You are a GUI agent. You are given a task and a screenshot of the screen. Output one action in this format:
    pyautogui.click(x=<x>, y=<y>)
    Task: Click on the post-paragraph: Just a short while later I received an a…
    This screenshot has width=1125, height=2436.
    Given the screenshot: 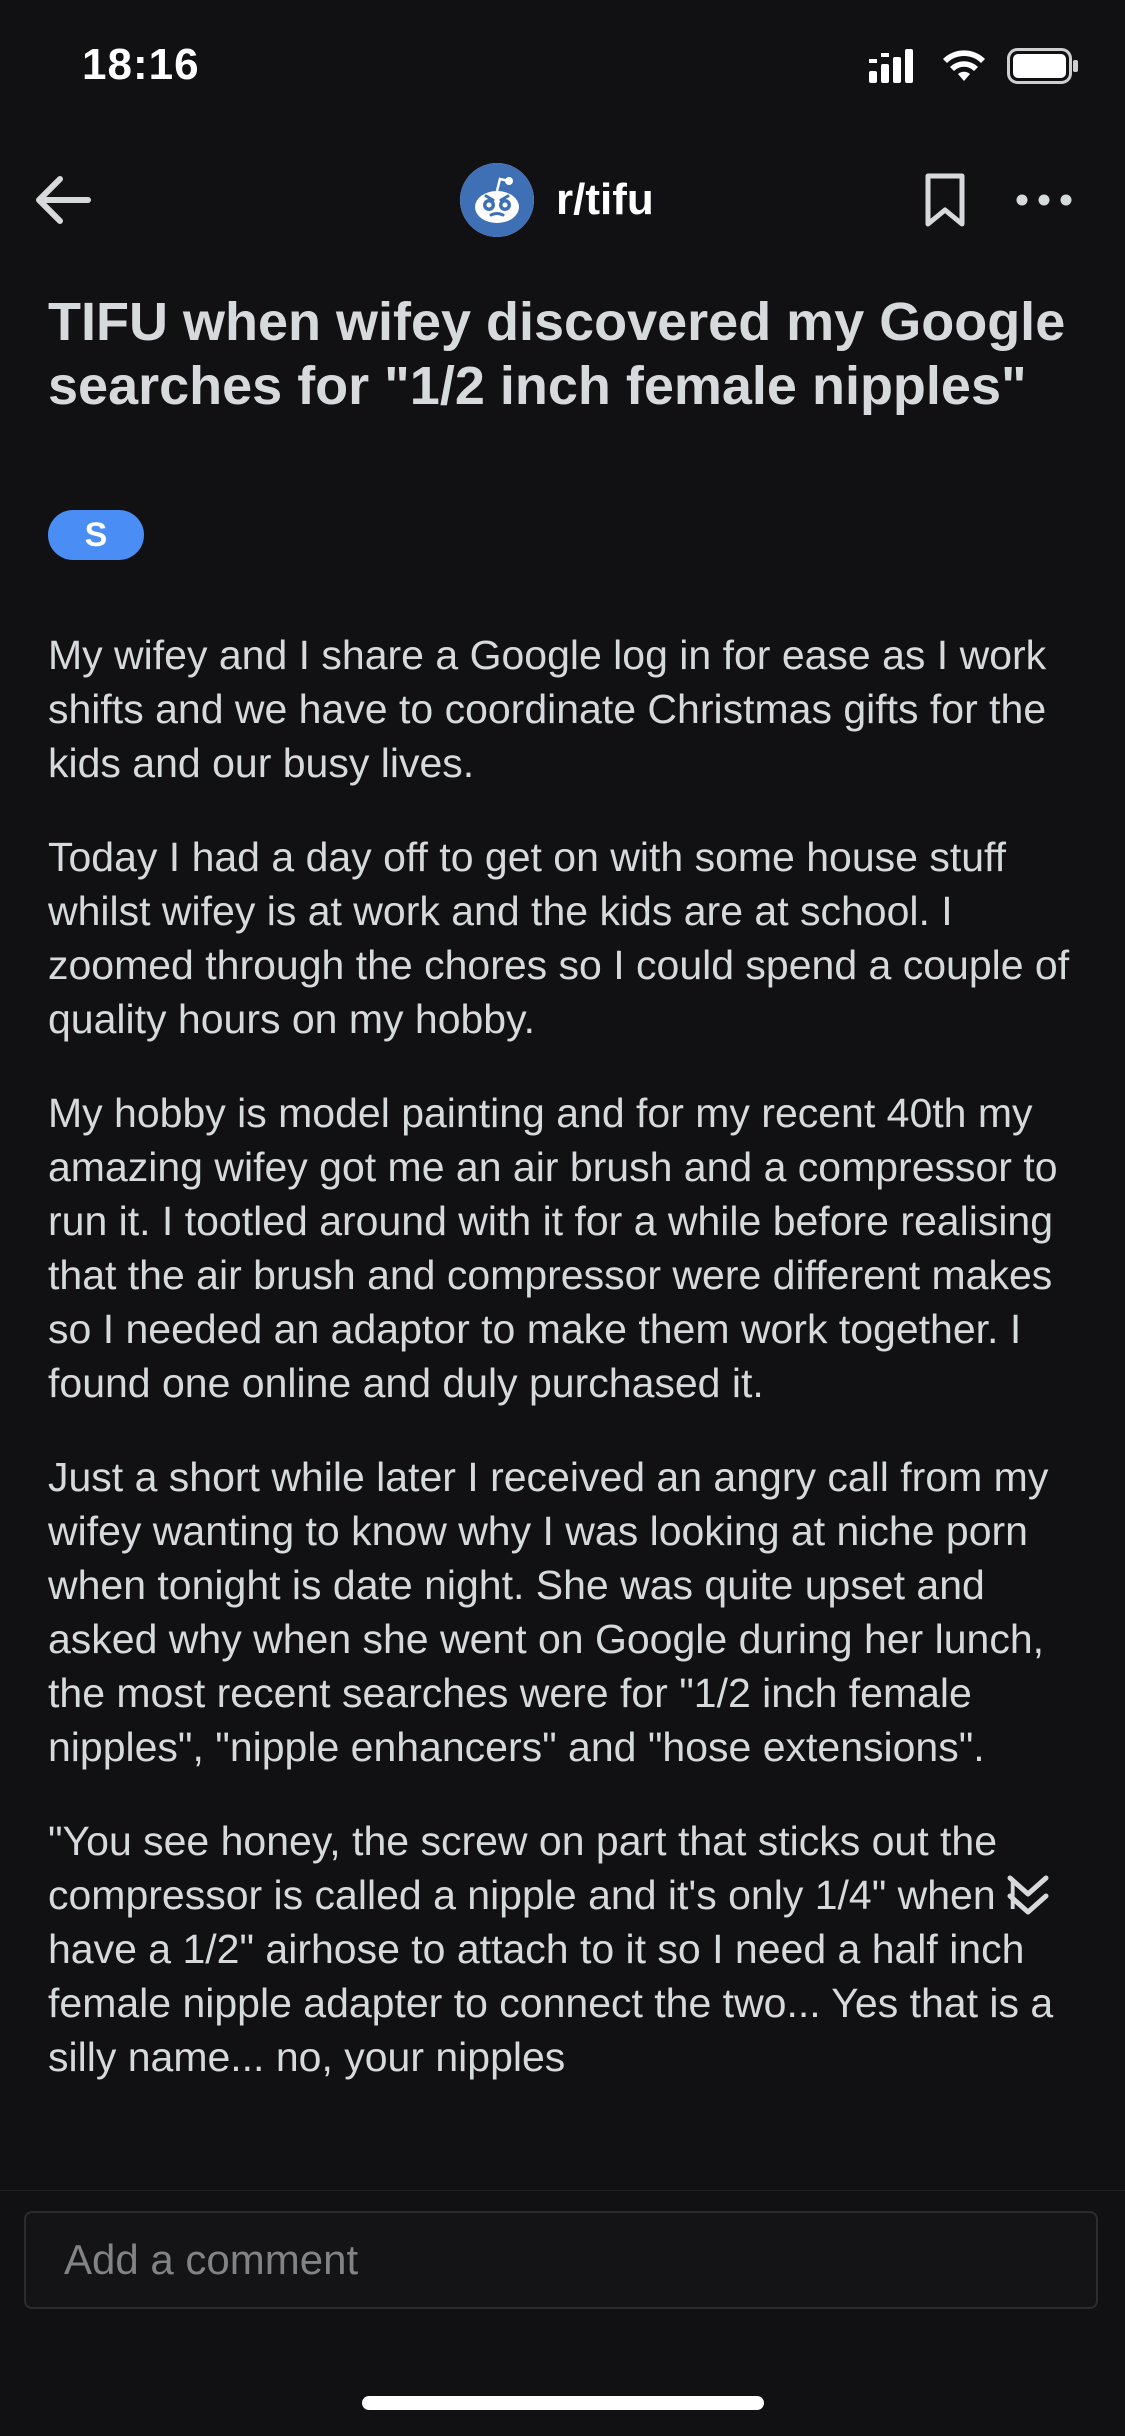 What is the action you would take?
    pyautogui.click(x=554, y=1612)
    